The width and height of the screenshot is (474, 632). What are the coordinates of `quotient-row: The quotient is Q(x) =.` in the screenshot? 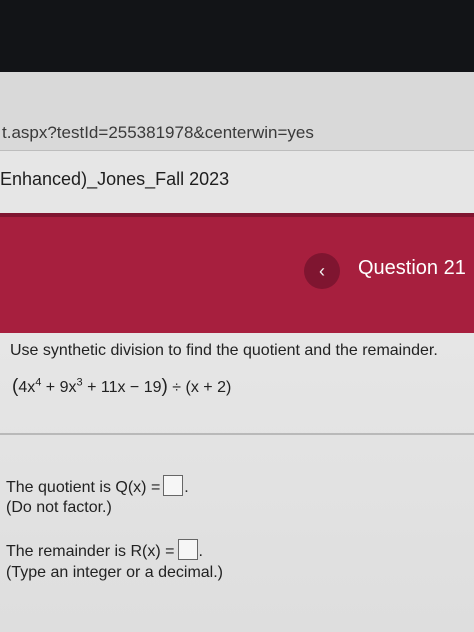 It's located at (97, 486).